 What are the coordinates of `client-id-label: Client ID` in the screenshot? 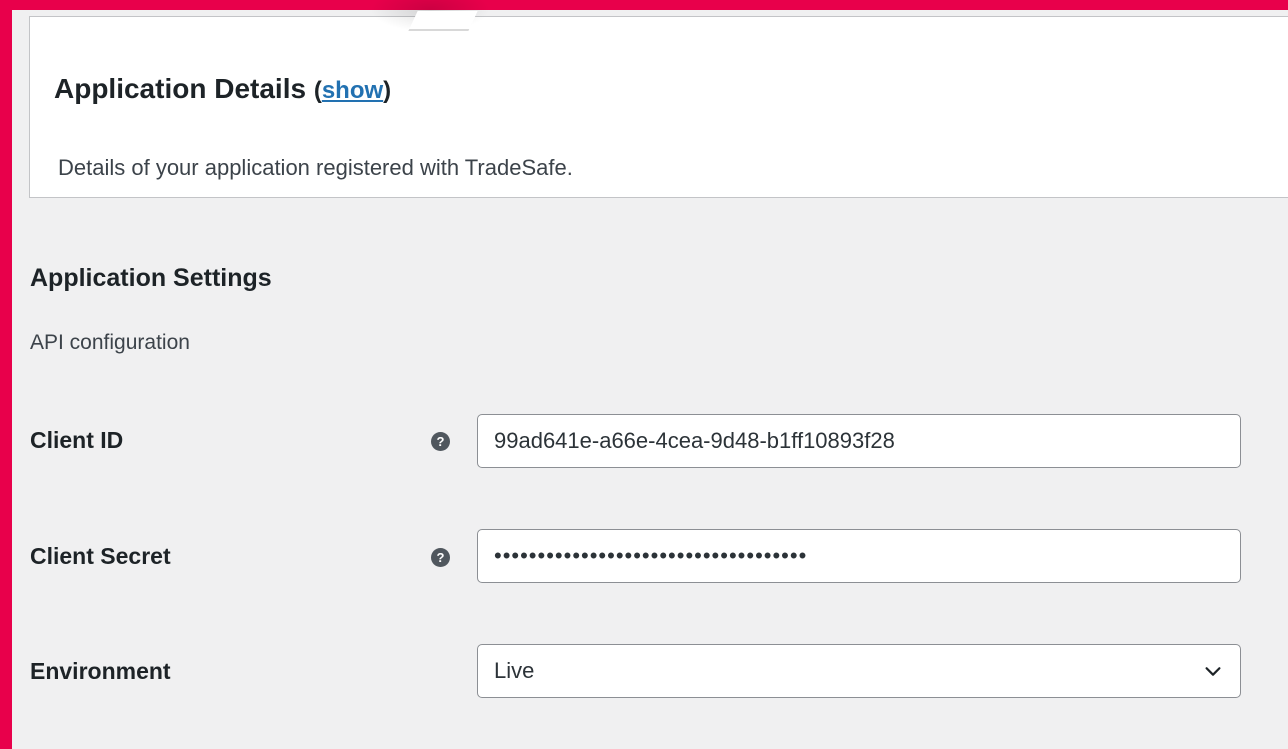 It's located at (77, 440).